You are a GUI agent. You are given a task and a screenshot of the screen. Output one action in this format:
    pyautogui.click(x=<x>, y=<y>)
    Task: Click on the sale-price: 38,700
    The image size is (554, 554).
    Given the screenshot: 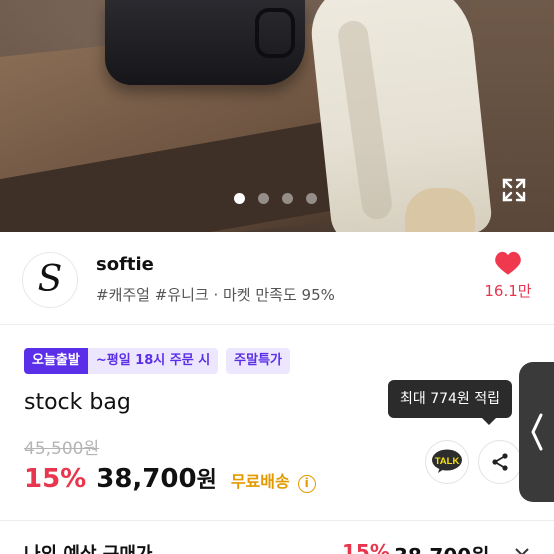 What is the action you would take?
    pyautogui.click(x=146, y=479)
    